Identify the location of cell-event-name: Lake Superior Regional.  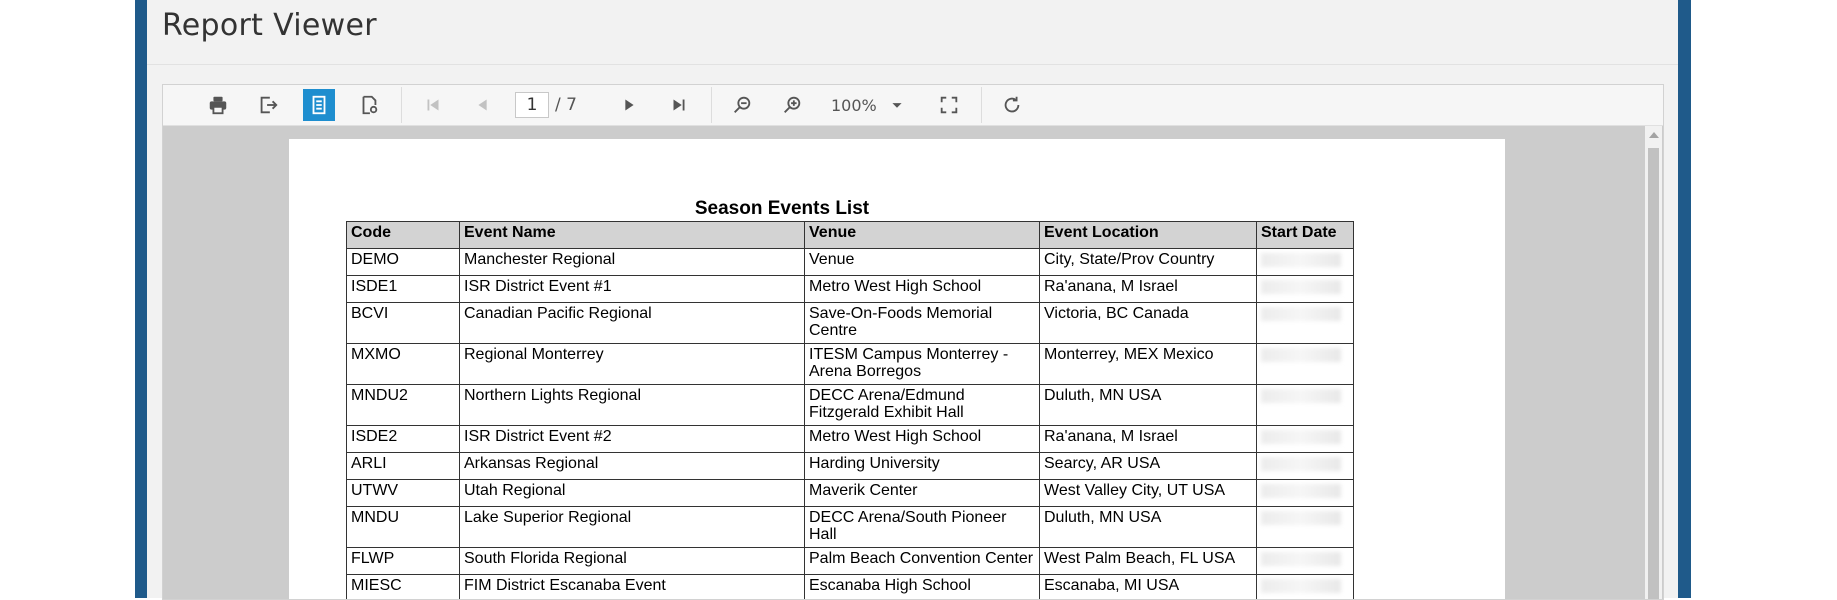
(632, 527).